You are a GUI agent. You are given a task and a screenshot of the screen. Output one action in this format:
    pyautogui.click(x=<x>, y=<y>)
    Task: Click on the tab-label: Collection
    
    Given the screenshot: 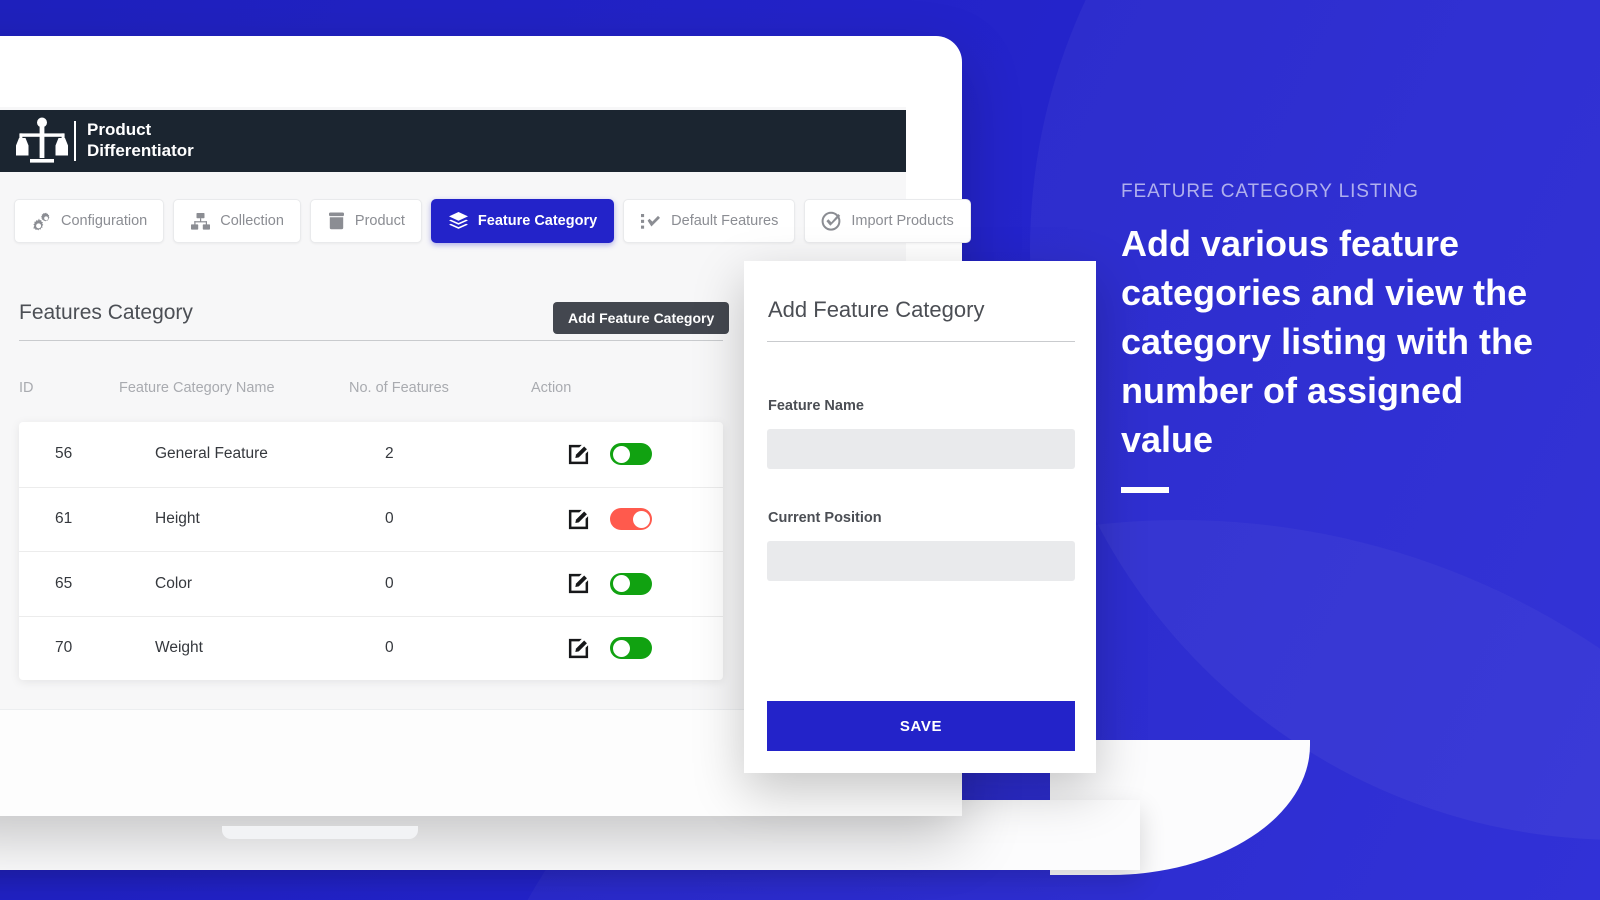 What is the action you would take?
    pyautogui.click(x=252, y=221)
    